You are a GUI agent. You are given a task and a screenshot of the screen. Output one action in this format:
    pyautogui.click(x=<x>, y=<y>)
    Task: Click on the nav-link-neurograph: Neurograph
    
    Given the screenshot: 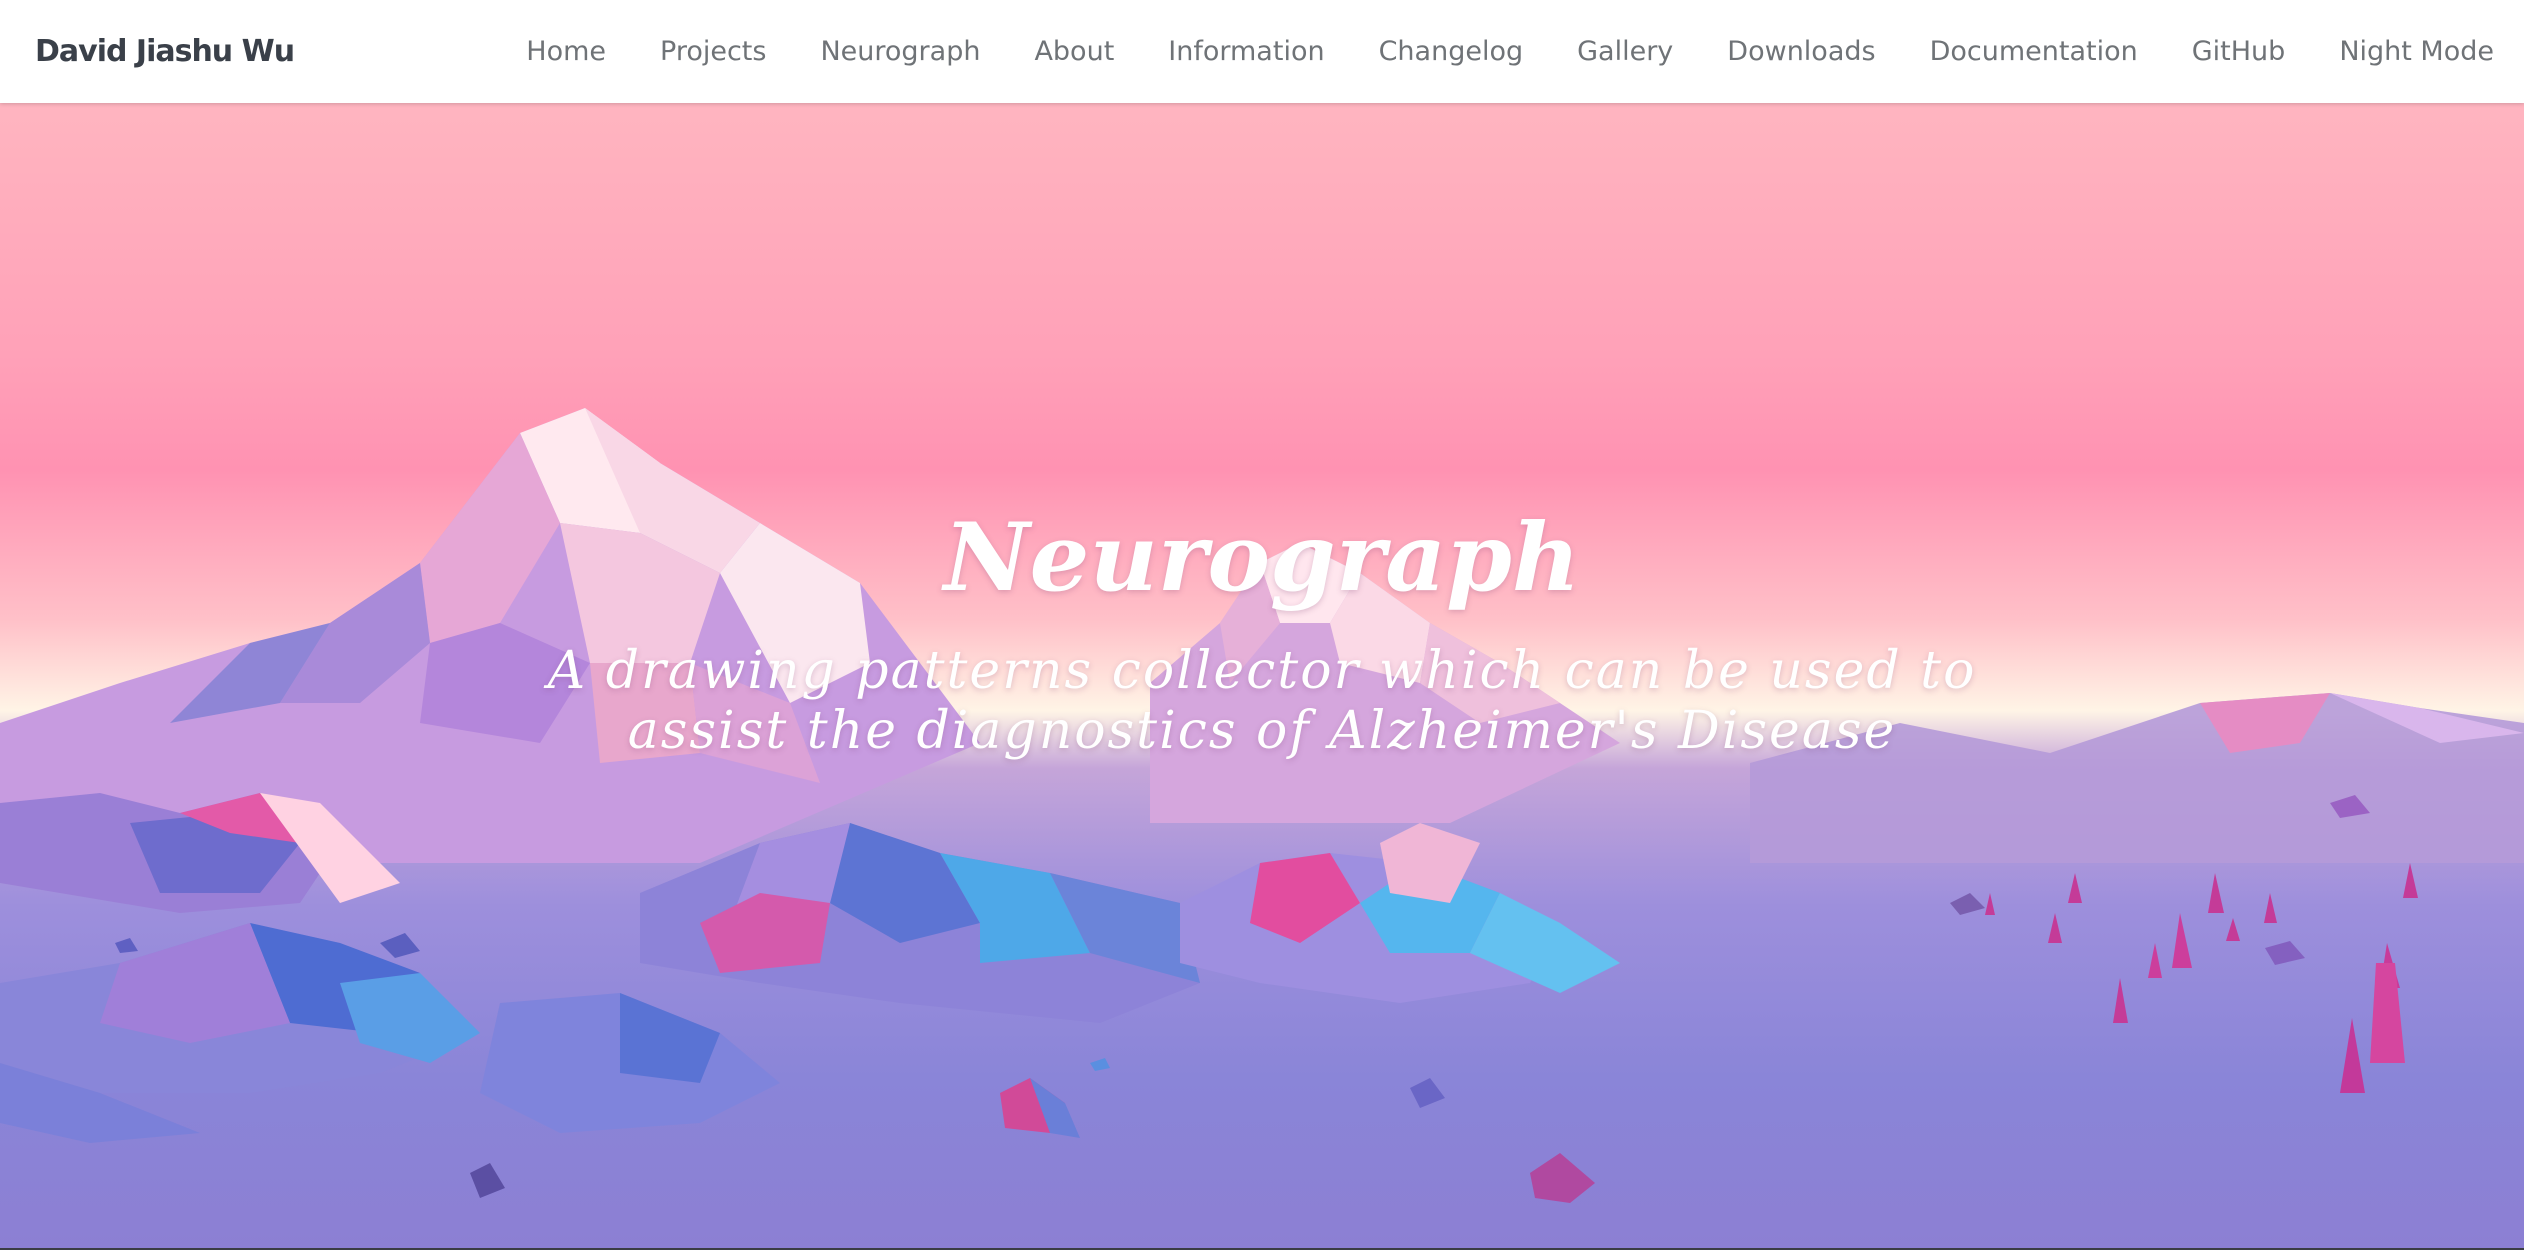 What is the action you would take?
    pyautogui.click(x=900, y=51)
    